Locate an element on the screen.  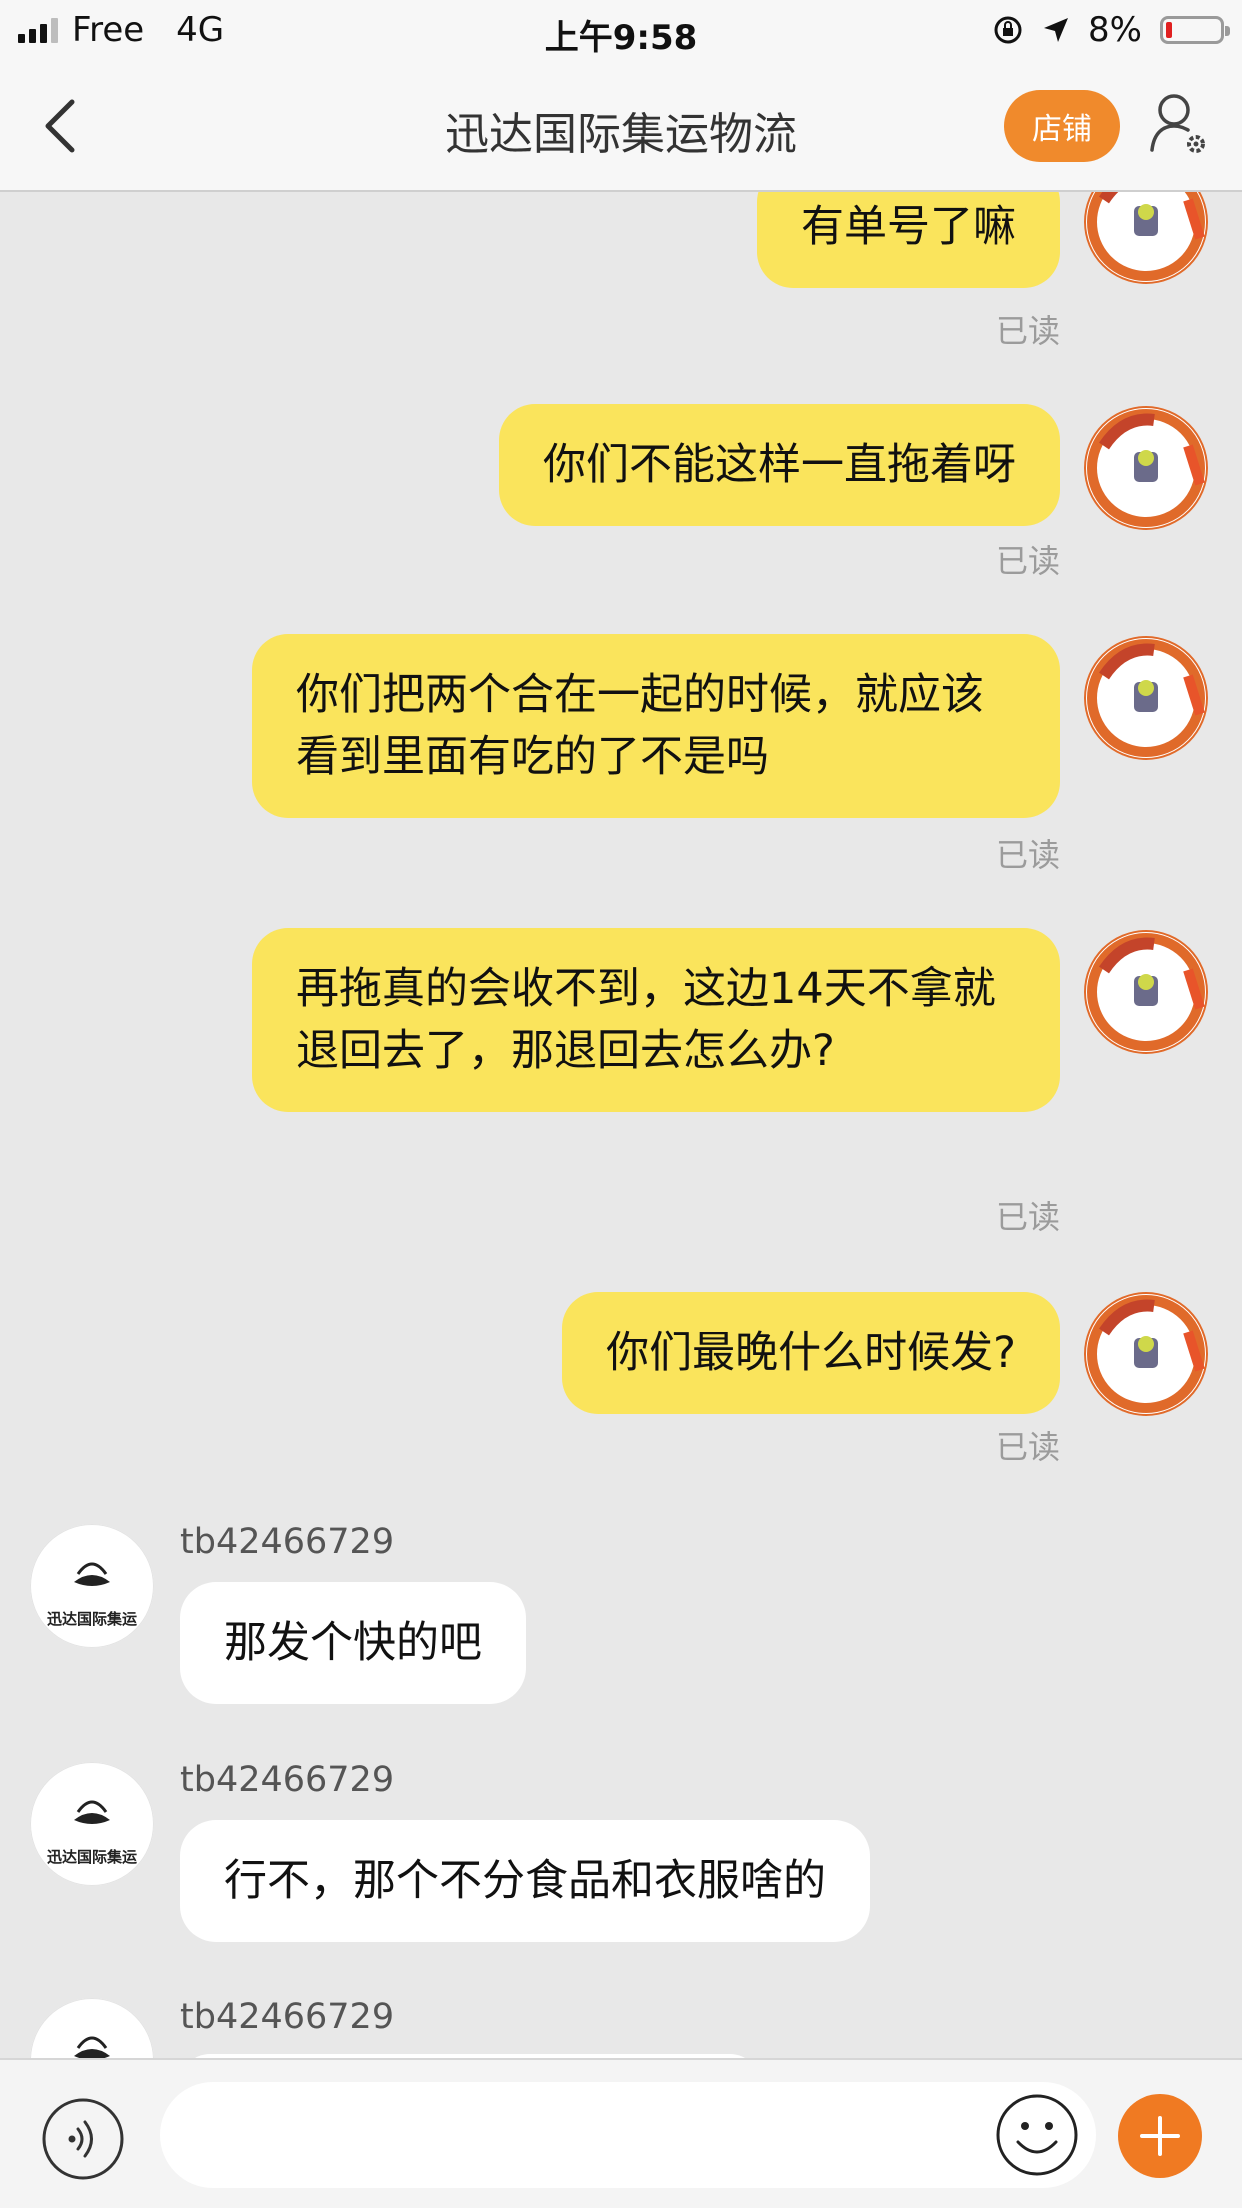
shop-button: 店铺 is located at coordinates (1062, 126).